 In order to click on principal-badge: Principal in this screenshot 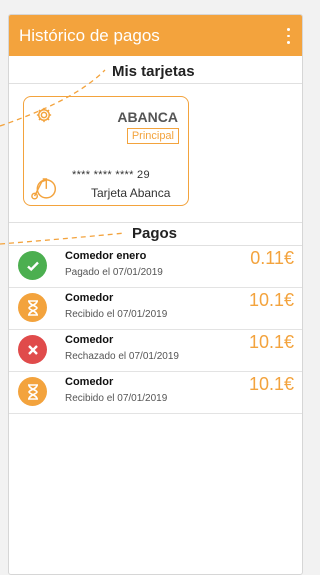, I will do `click(152, 136)`.